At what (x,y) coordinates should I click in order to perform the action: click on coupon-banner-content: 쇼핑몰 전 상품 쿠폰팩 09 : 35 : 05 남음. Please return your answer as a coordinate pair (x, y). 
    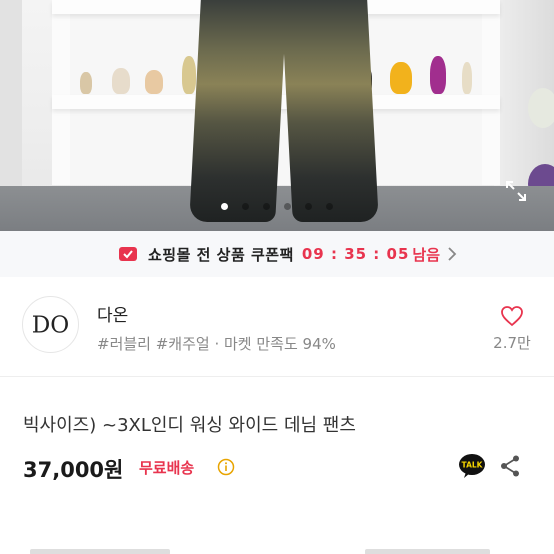
    Looking at the image, I should click on (288, 254).